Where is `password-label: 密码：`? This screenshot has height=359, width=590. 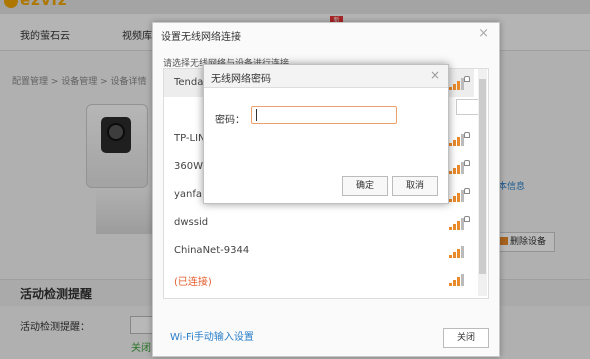 password-label: 密码： is located at coordinates (230, 120).